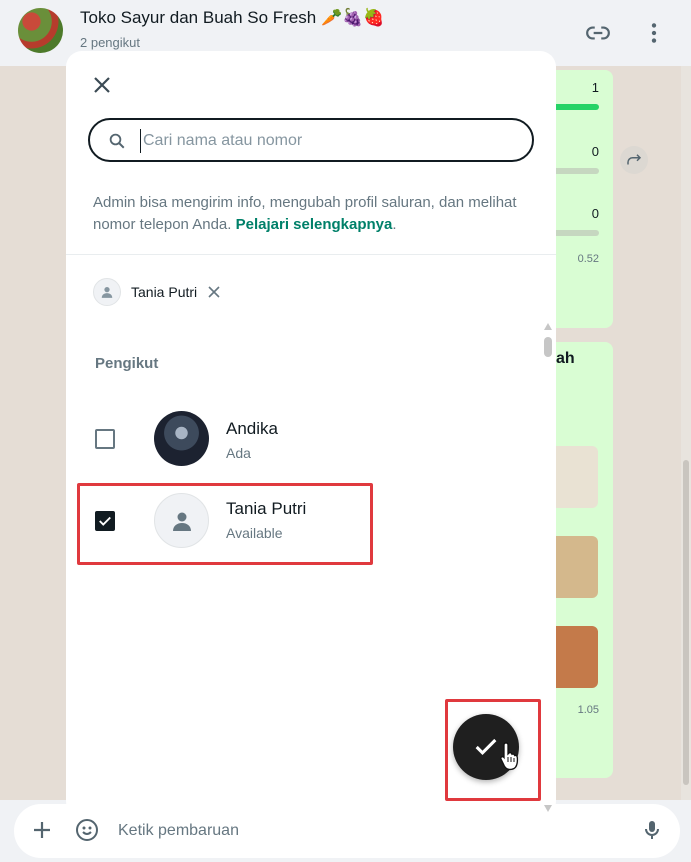  I want to click on sticker-icon, so click(87, 830).